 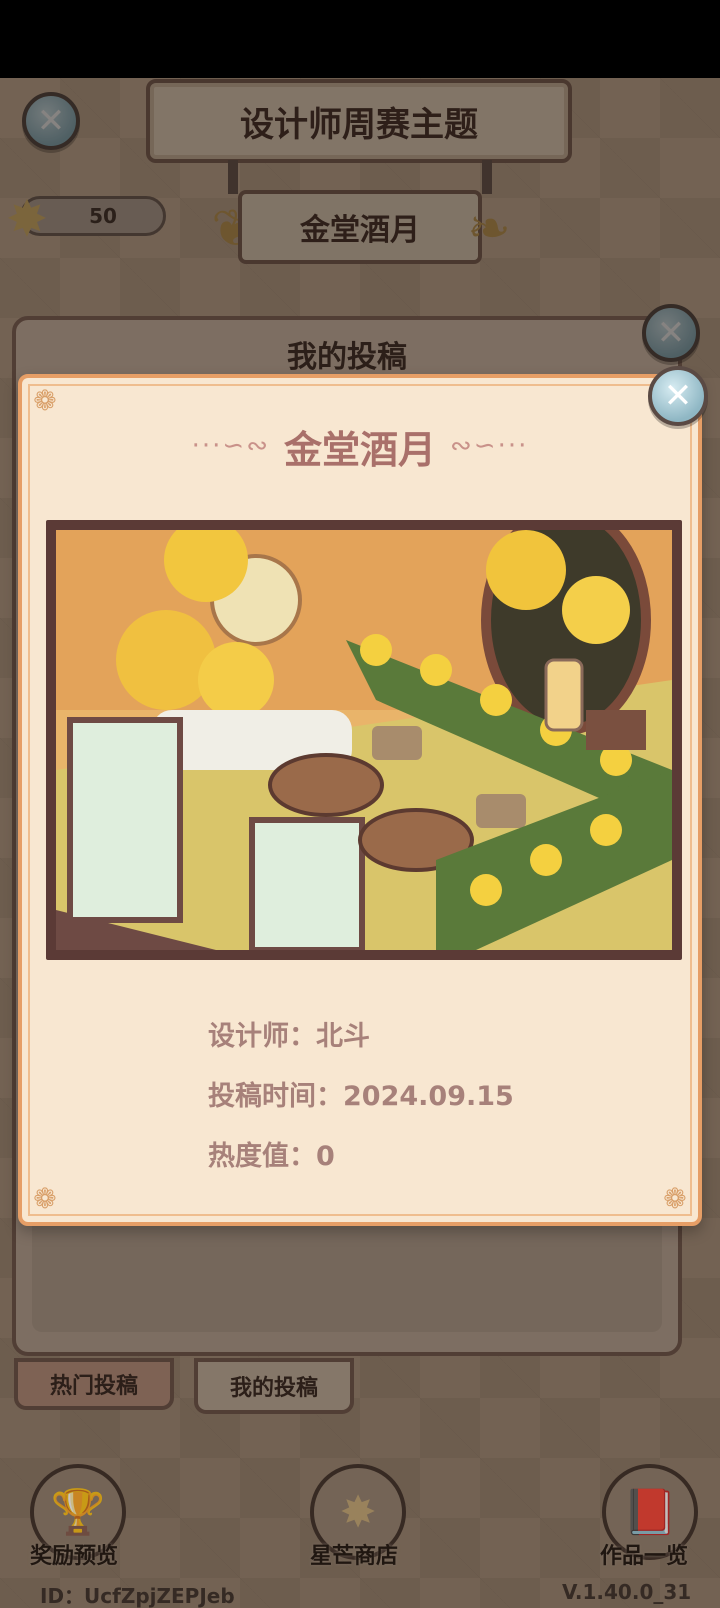 I want to click on modal-title: 金堂酒月, so click(x=359, y=449).